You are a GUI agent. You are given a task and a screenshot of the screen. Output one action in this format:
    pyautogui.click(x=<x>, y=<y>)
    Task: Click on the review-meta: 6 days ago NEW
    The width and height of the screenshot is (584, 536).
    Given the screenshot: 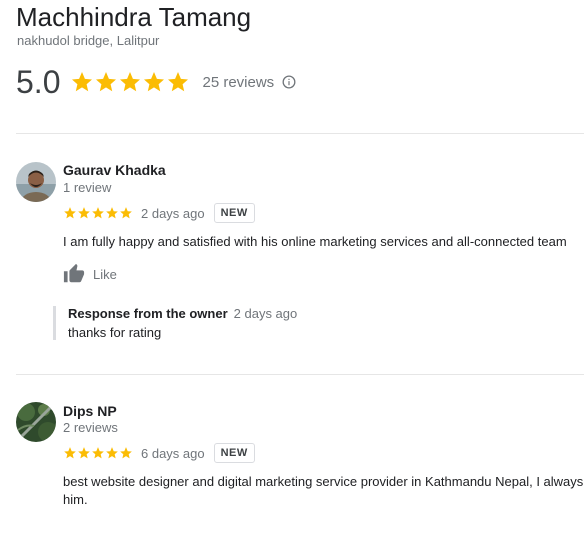 What is the action you would take?
    pyautogui.click(x=159, y=453)
    